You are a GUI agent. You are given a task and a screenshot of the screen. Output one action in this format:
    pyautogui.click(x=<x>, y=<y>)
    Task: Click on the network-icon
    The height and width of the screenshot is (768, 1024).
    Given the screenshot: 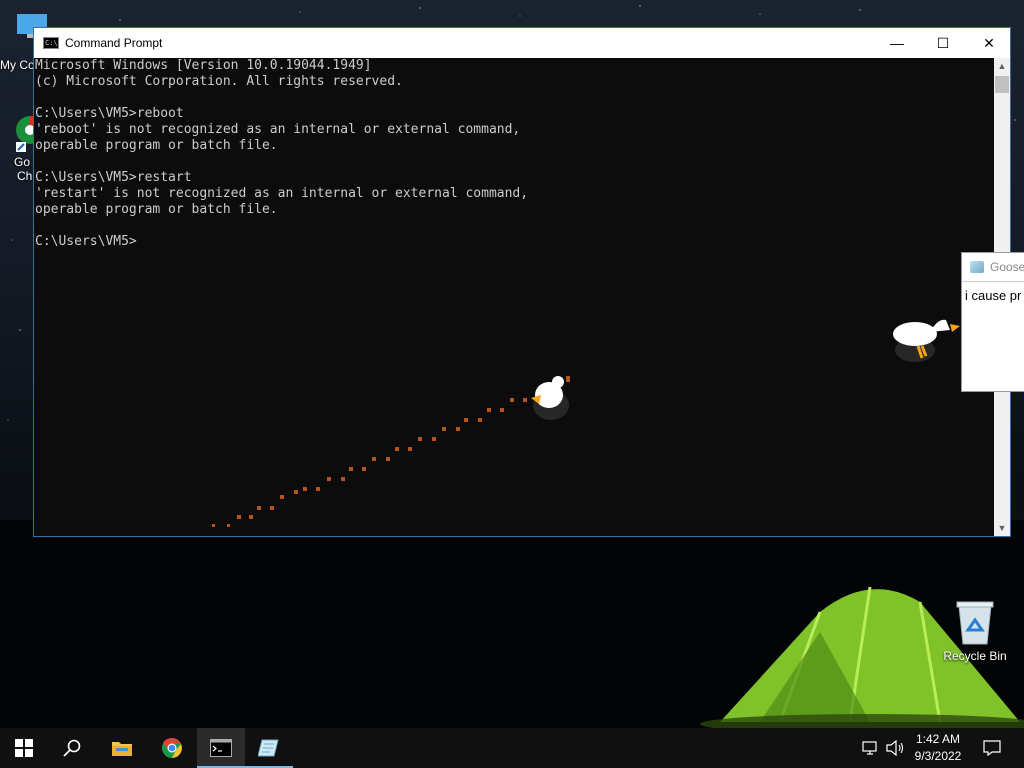 What is the action you would take?
    pyautogui.click(x=869, y=748)
    